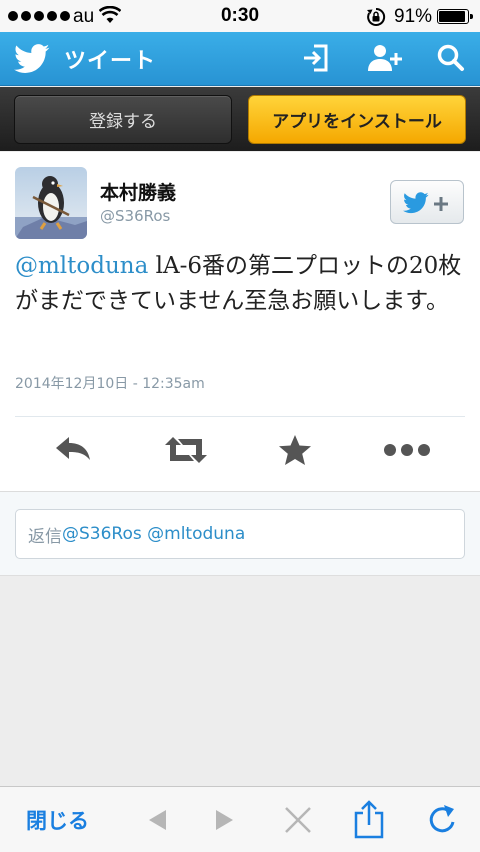 Image resolution: width=480 pixels, height=852 pixels. Describe the element at coordinates (295, 450) in the screenshot. I see `star-icon` at that location.